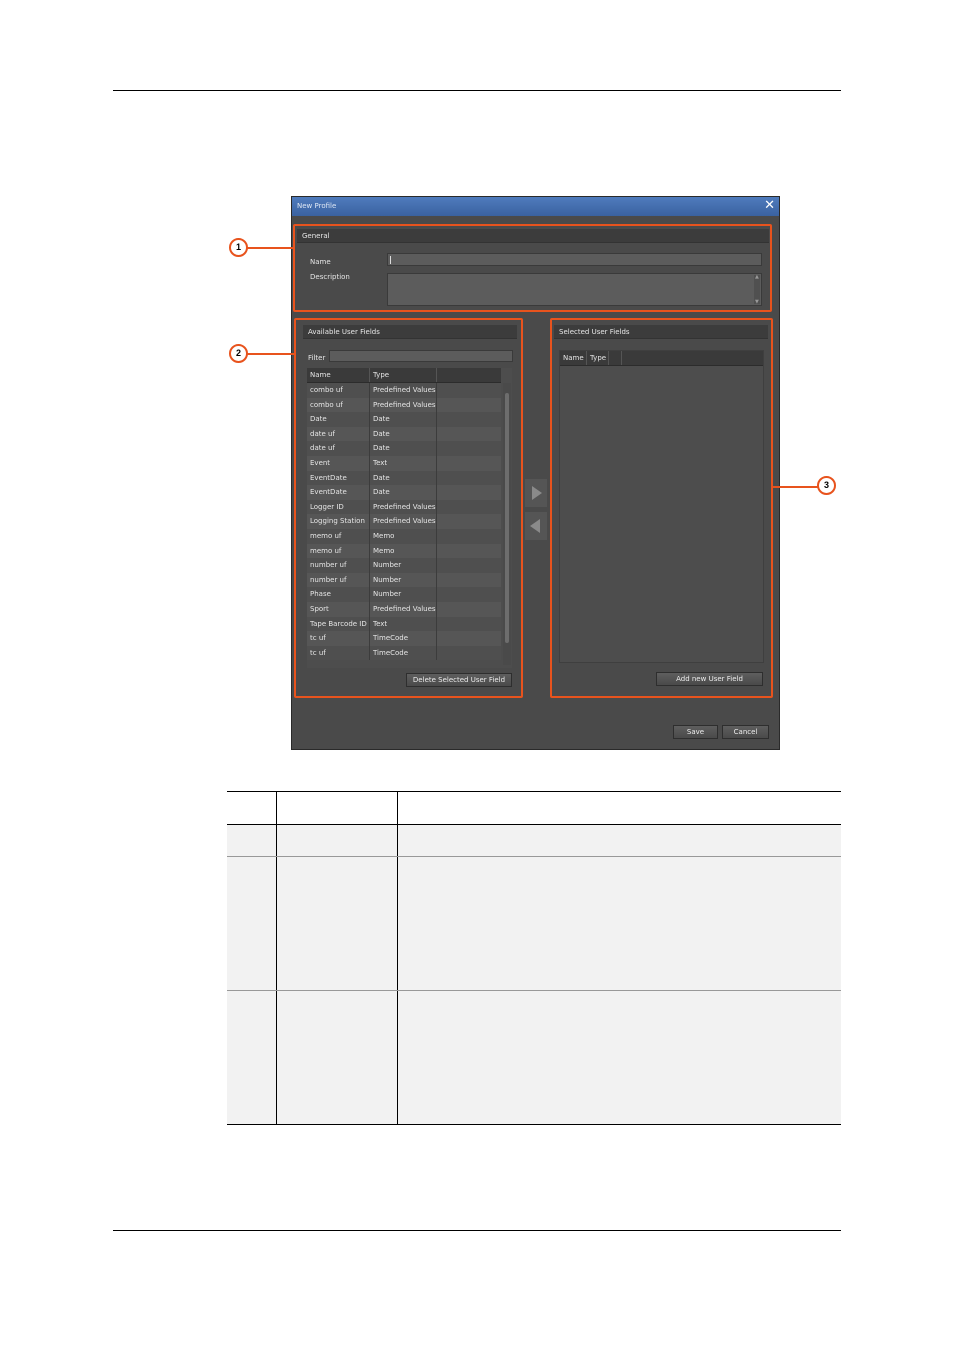 This screenshot has height=1349, width=954. What do you see at coordinates (661, 508) in the screenshot?
I see `highlight-box-selected` at bounding box center [661, 508].